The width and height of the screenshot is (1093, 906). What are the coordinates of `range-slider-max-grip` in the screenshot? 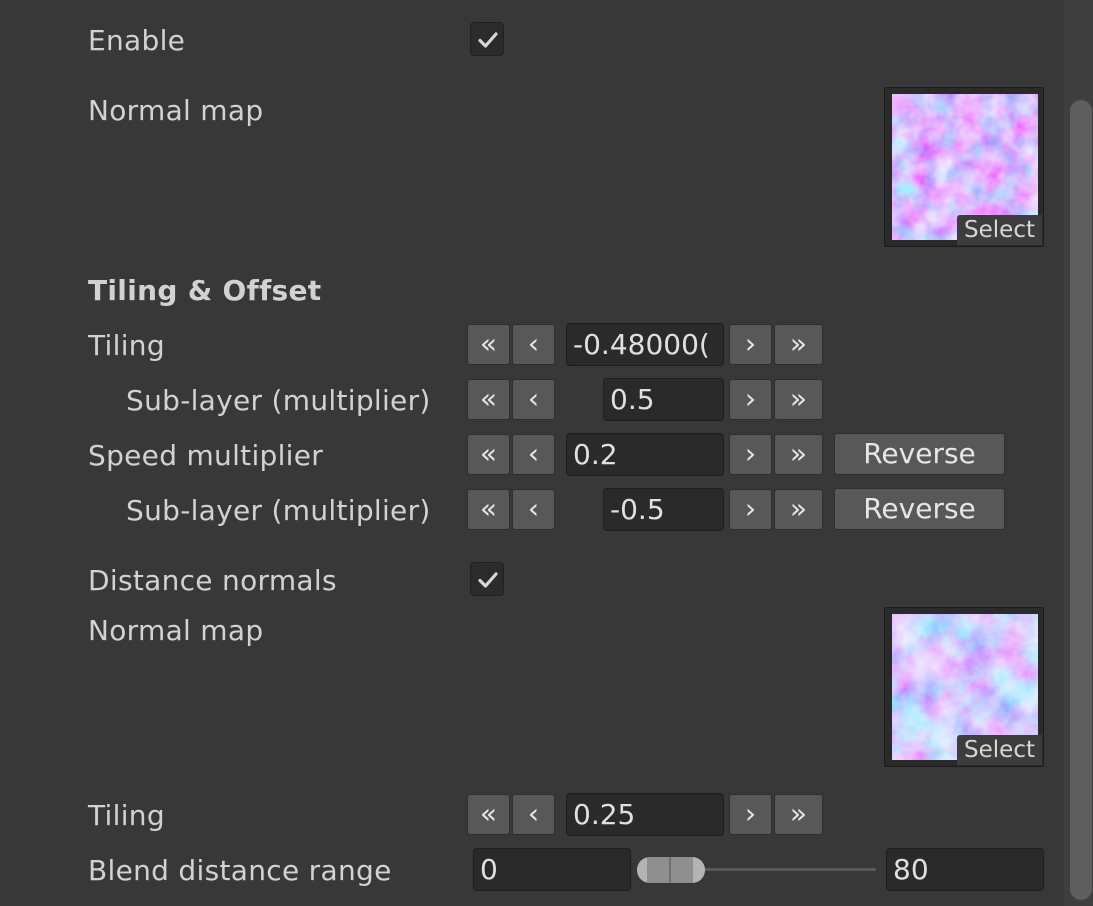 It's located at (699, 870).